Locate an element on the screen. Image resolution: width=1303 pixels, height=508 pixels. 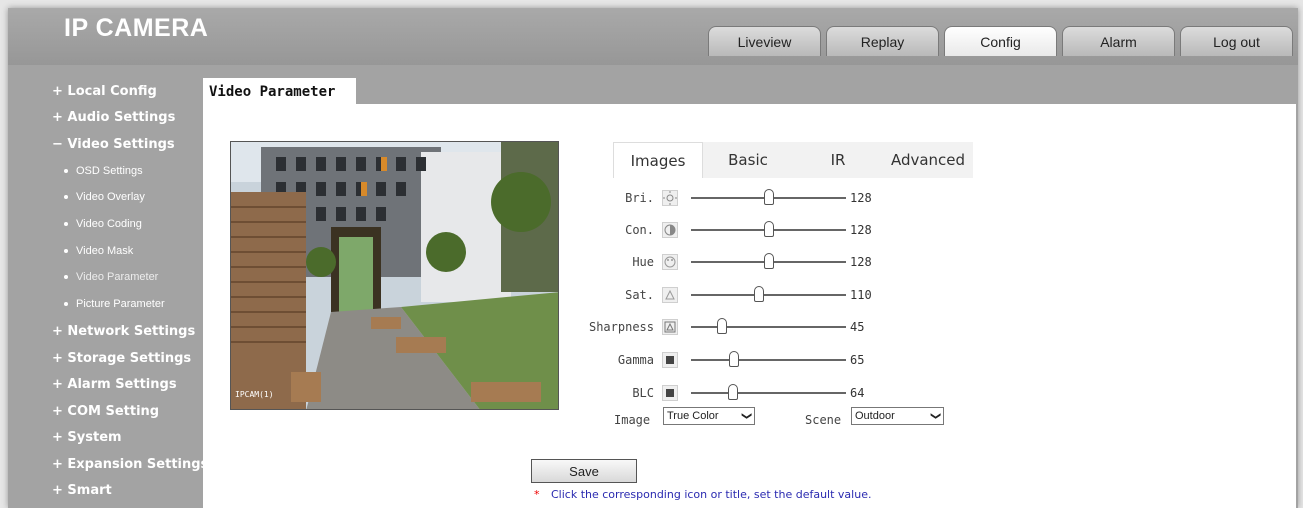
contrast-icon is located at coordinates (670, 230).